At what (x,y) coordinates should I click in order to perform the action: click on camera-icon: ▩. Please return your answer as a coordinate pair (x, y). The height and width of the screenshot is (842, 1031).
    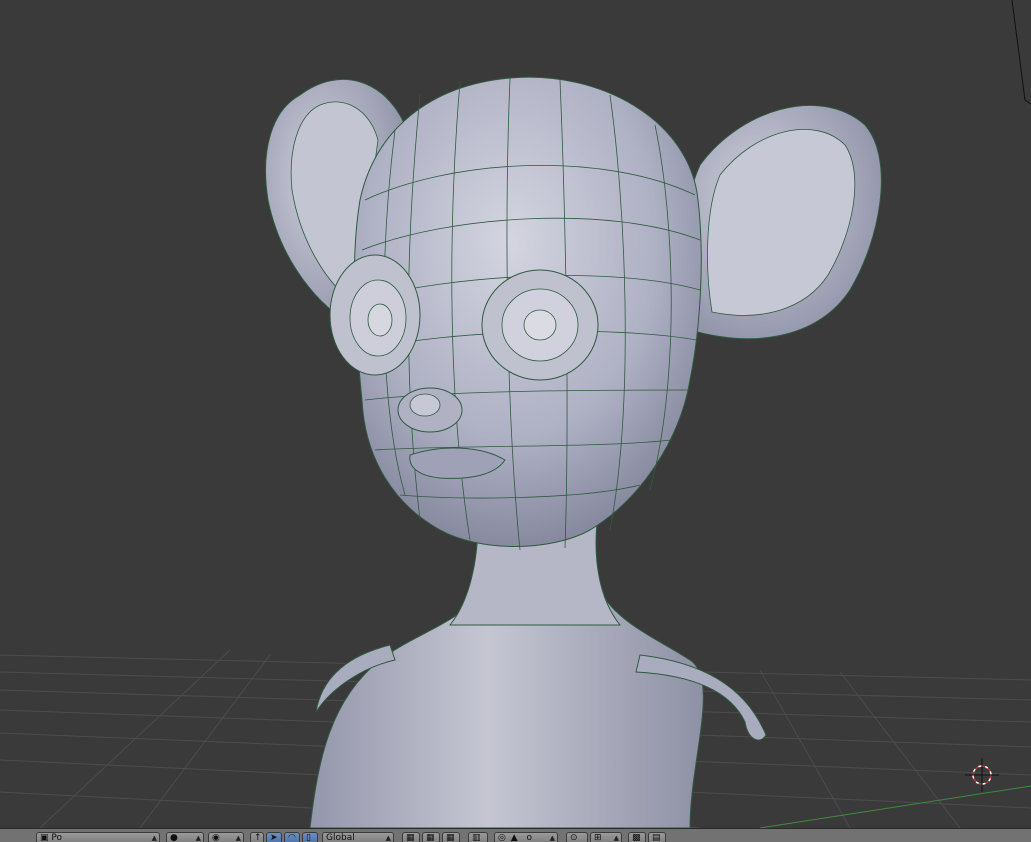
    Looking at the image, I should click on (636, 837).